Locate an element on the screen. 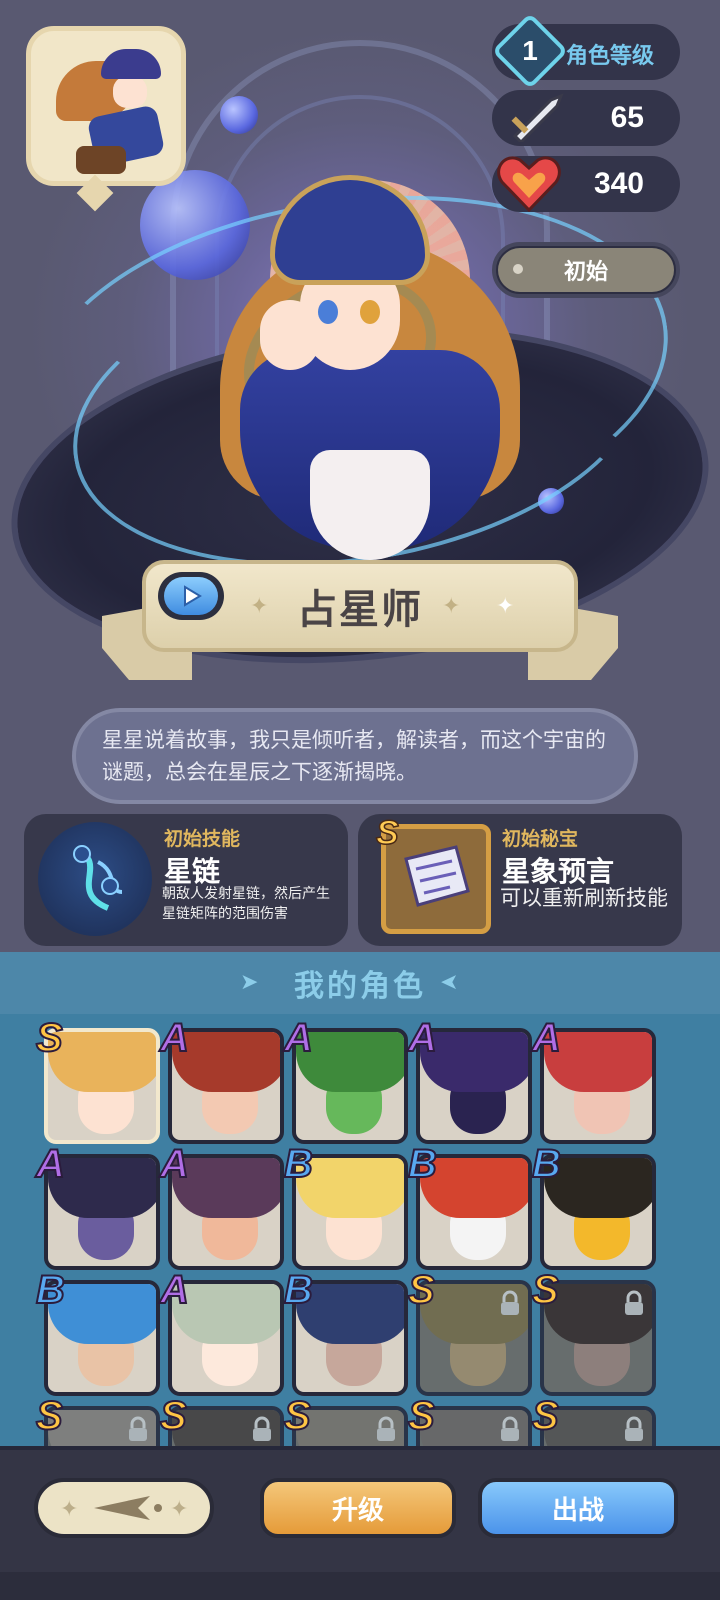 This screenshot has width=720, height=1600. character-description-box: 星星说着故事，我只是倾听者，解读者，而这个宇宙的谜题，总会在星辰之下逐渐揭晓。 is located at coordinates (355, 756).